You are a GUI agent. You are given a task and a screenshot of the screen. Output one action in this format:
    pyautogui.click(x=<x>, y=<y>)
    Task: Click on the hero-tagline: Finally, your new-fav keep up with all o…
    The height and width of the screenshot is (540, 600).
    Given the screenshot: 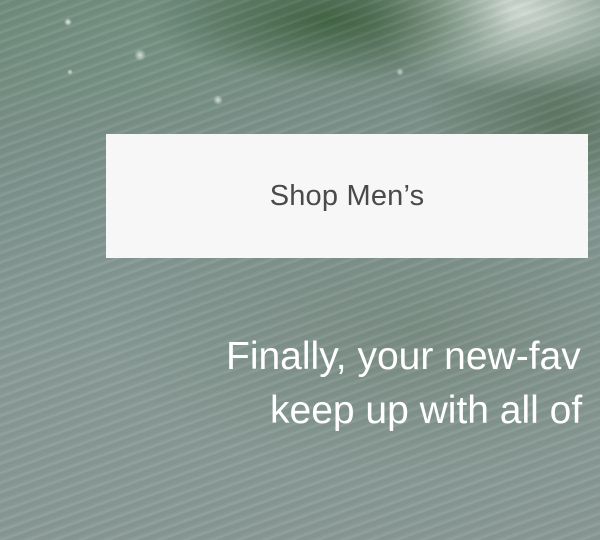 What is the action you would take?
    pyautogui.click(x=413, y=384)
    